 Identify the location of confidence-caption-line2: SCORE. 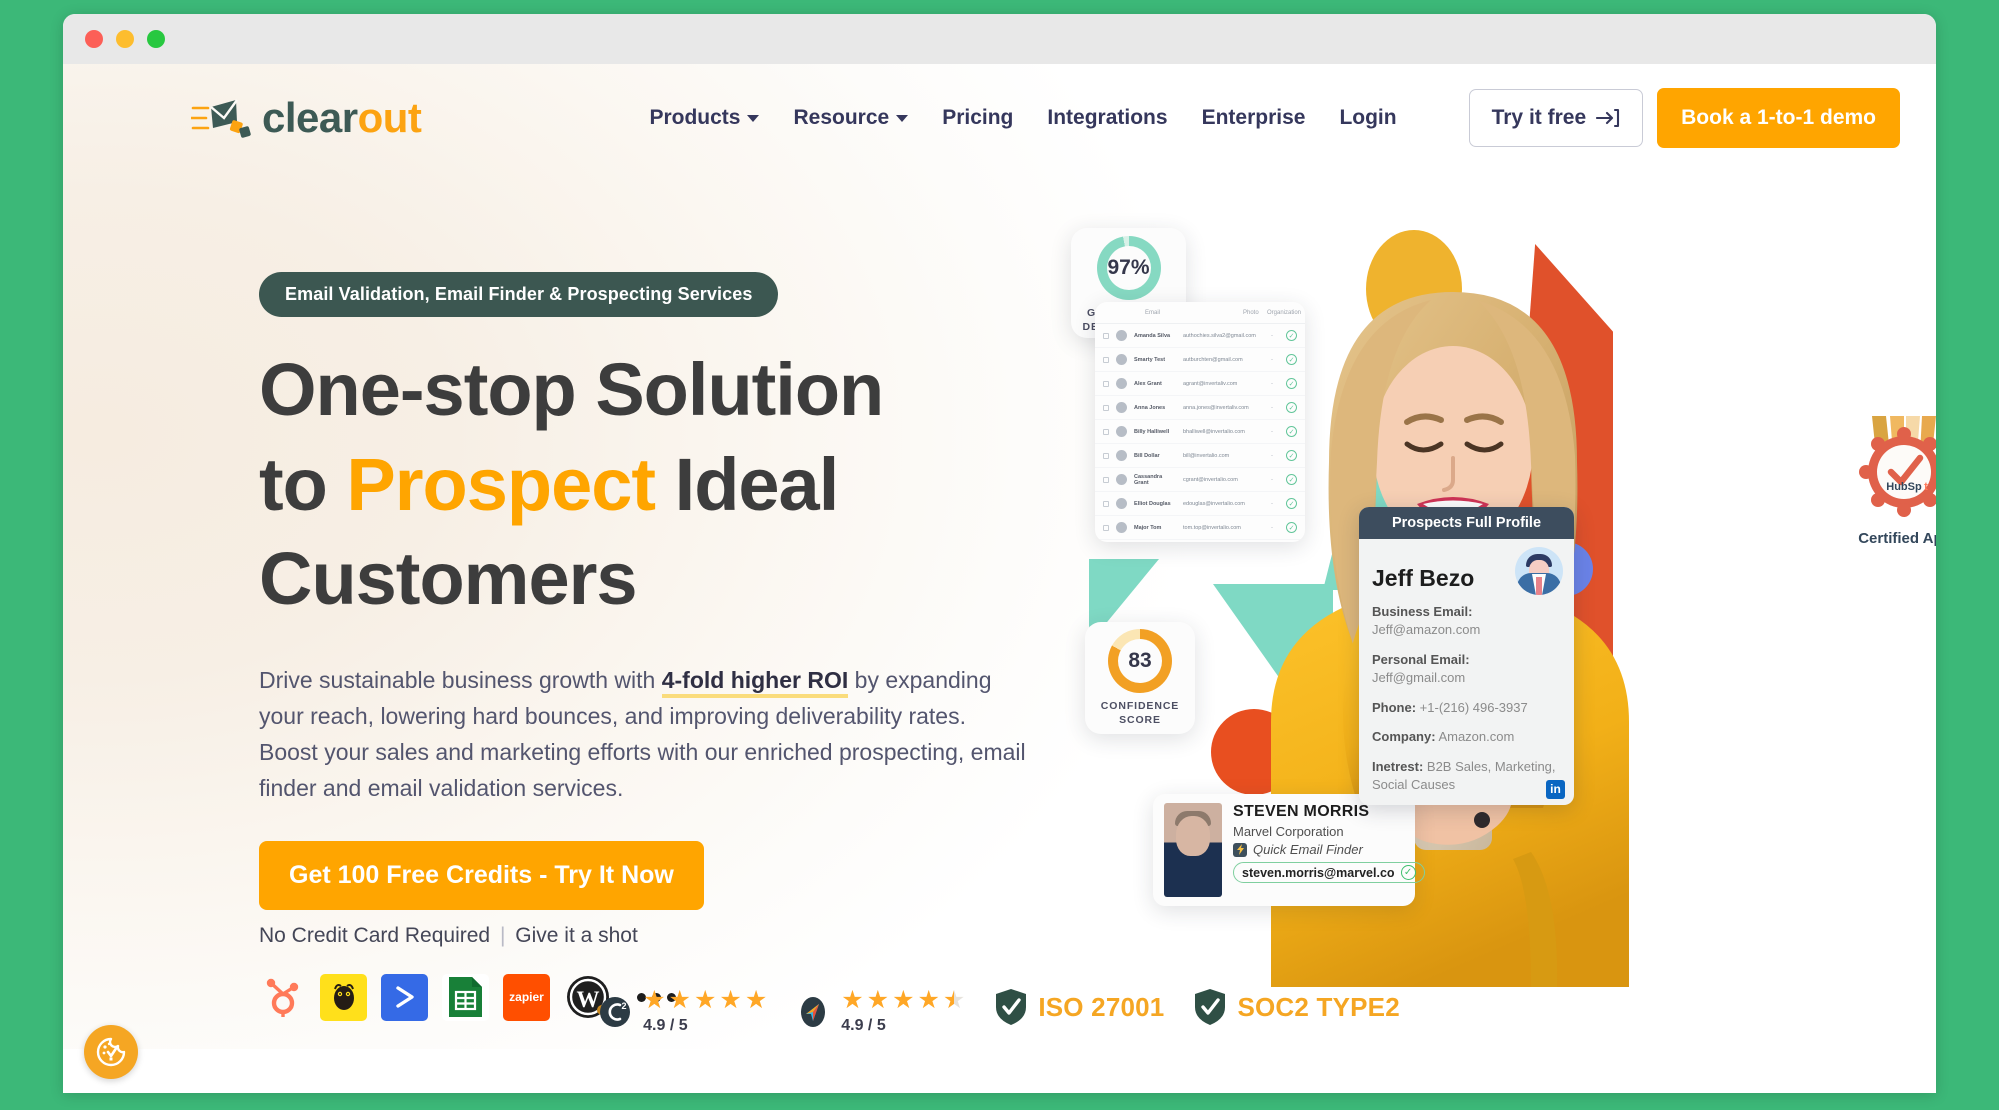
(1140, 719).